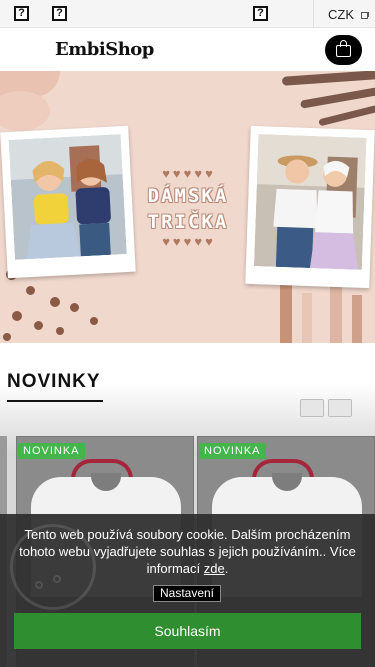 This screenshot has height=667, width=375. Describe the element at coordinates (340, 408) in the screenshot. I see `carousel-next-button` at that location.